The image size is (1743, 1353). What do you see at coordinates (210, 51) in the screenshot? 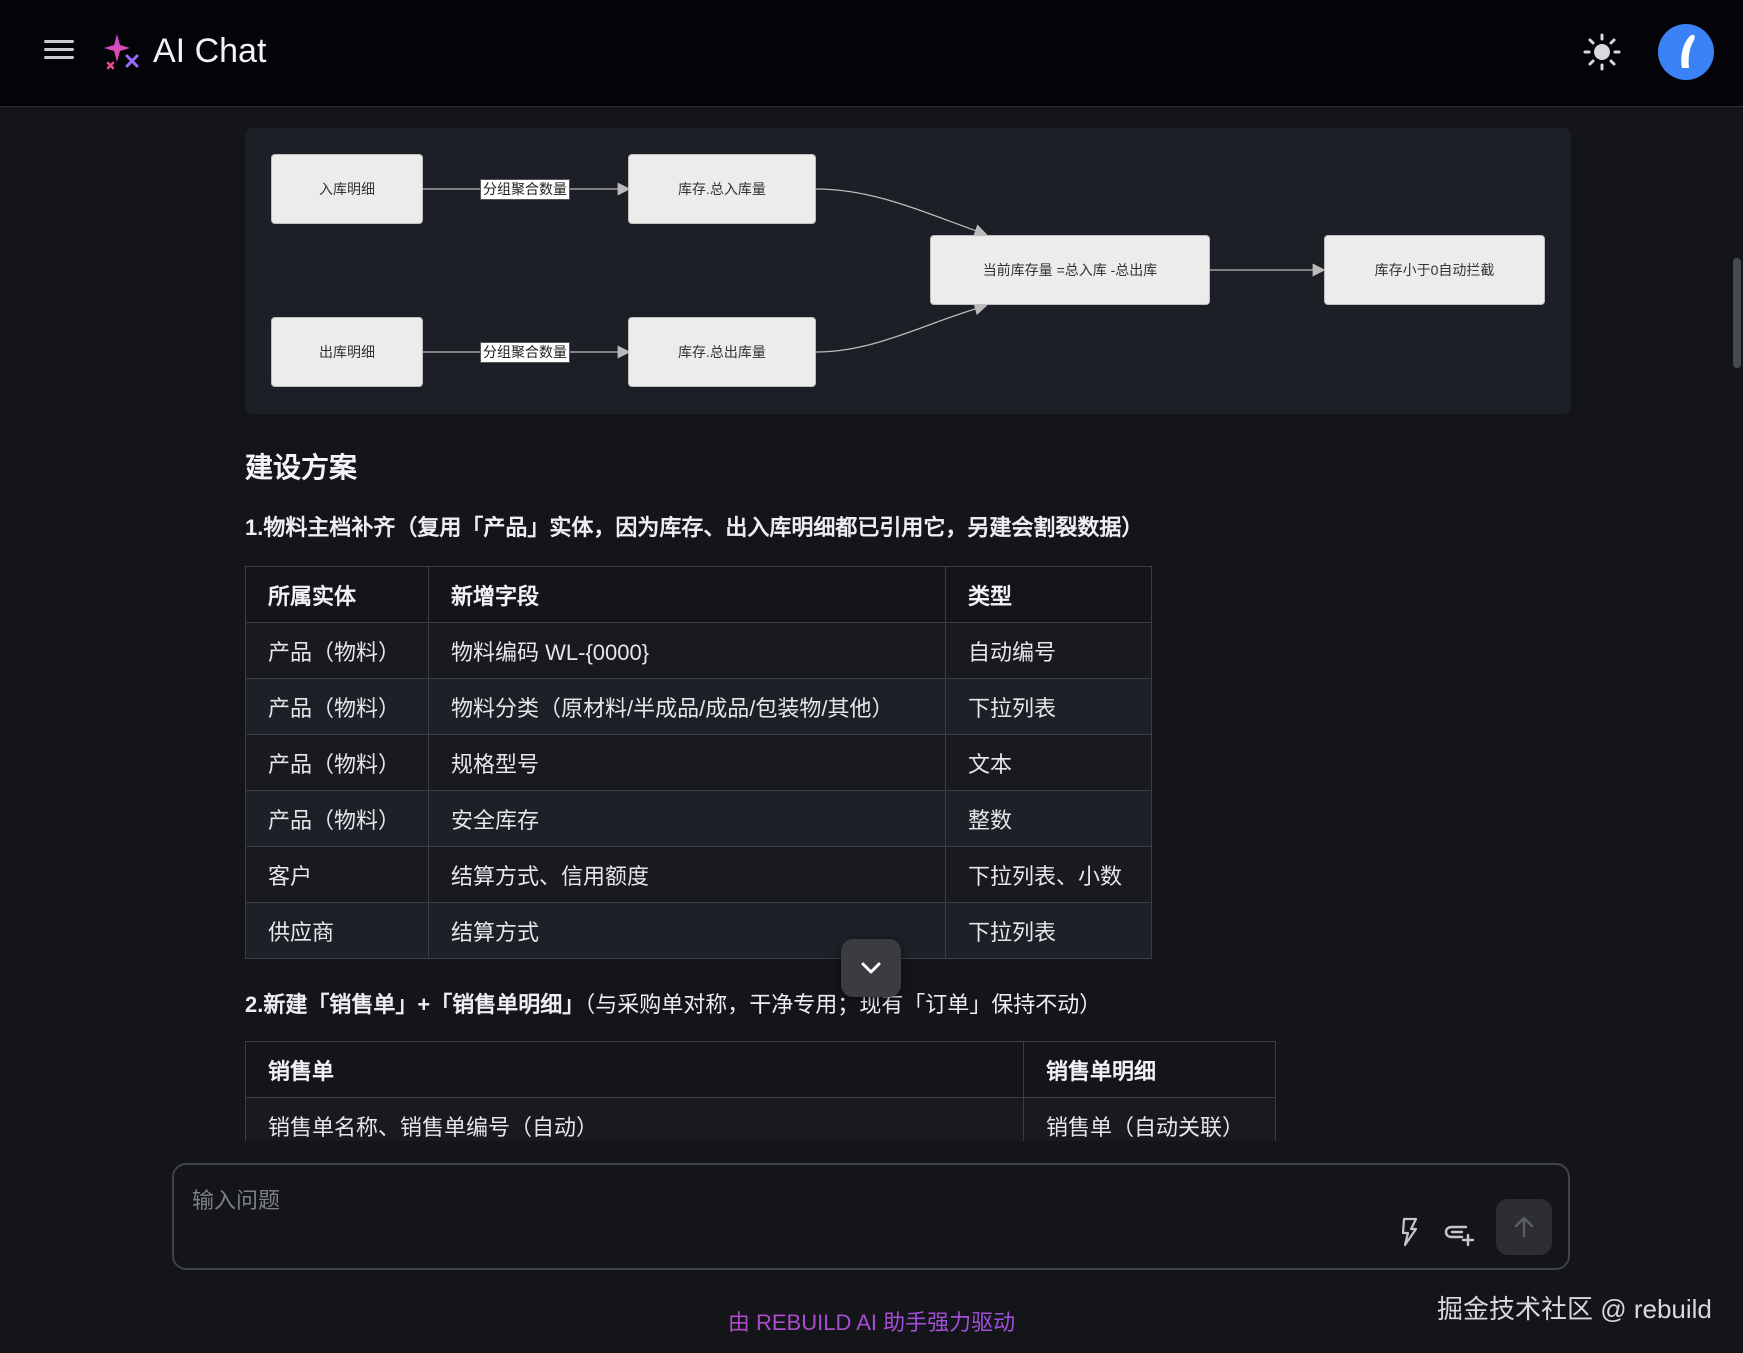
I see `app-title: AI Chat` at bounding box center [210, 51].